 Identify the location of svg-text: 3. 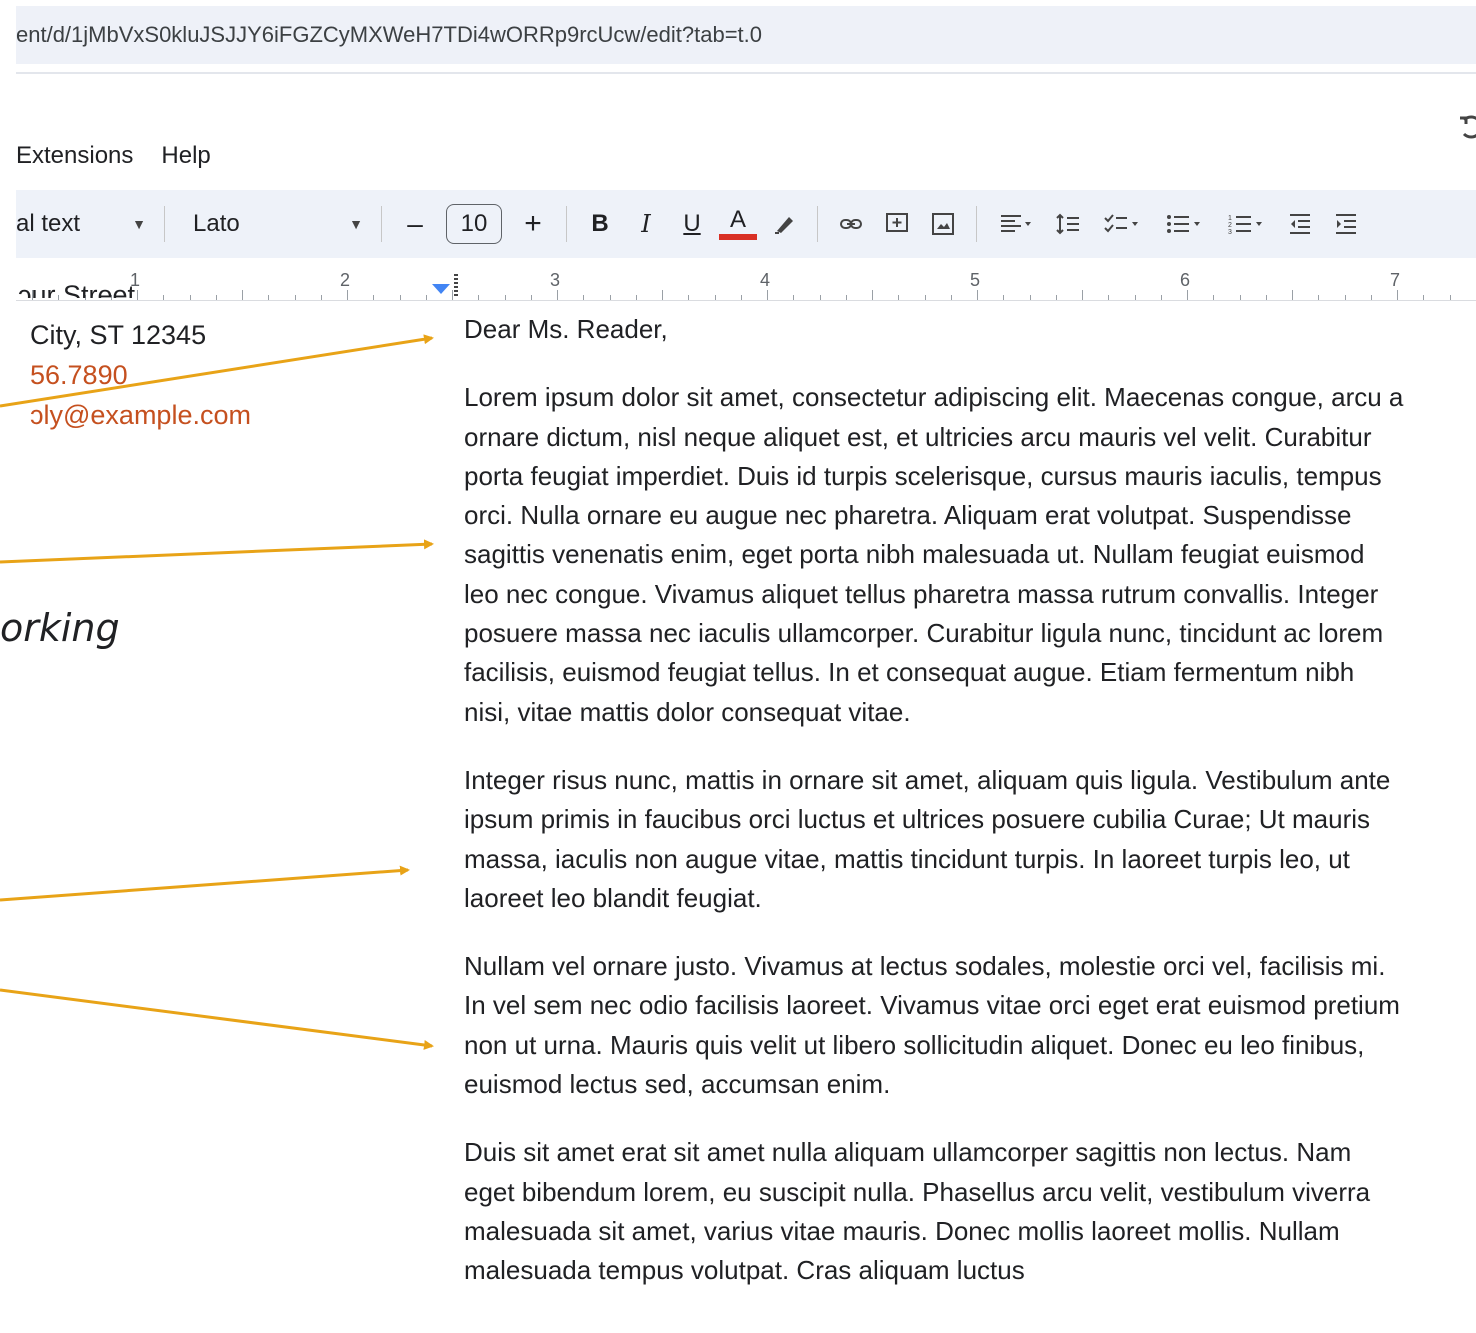
(1230, 232).